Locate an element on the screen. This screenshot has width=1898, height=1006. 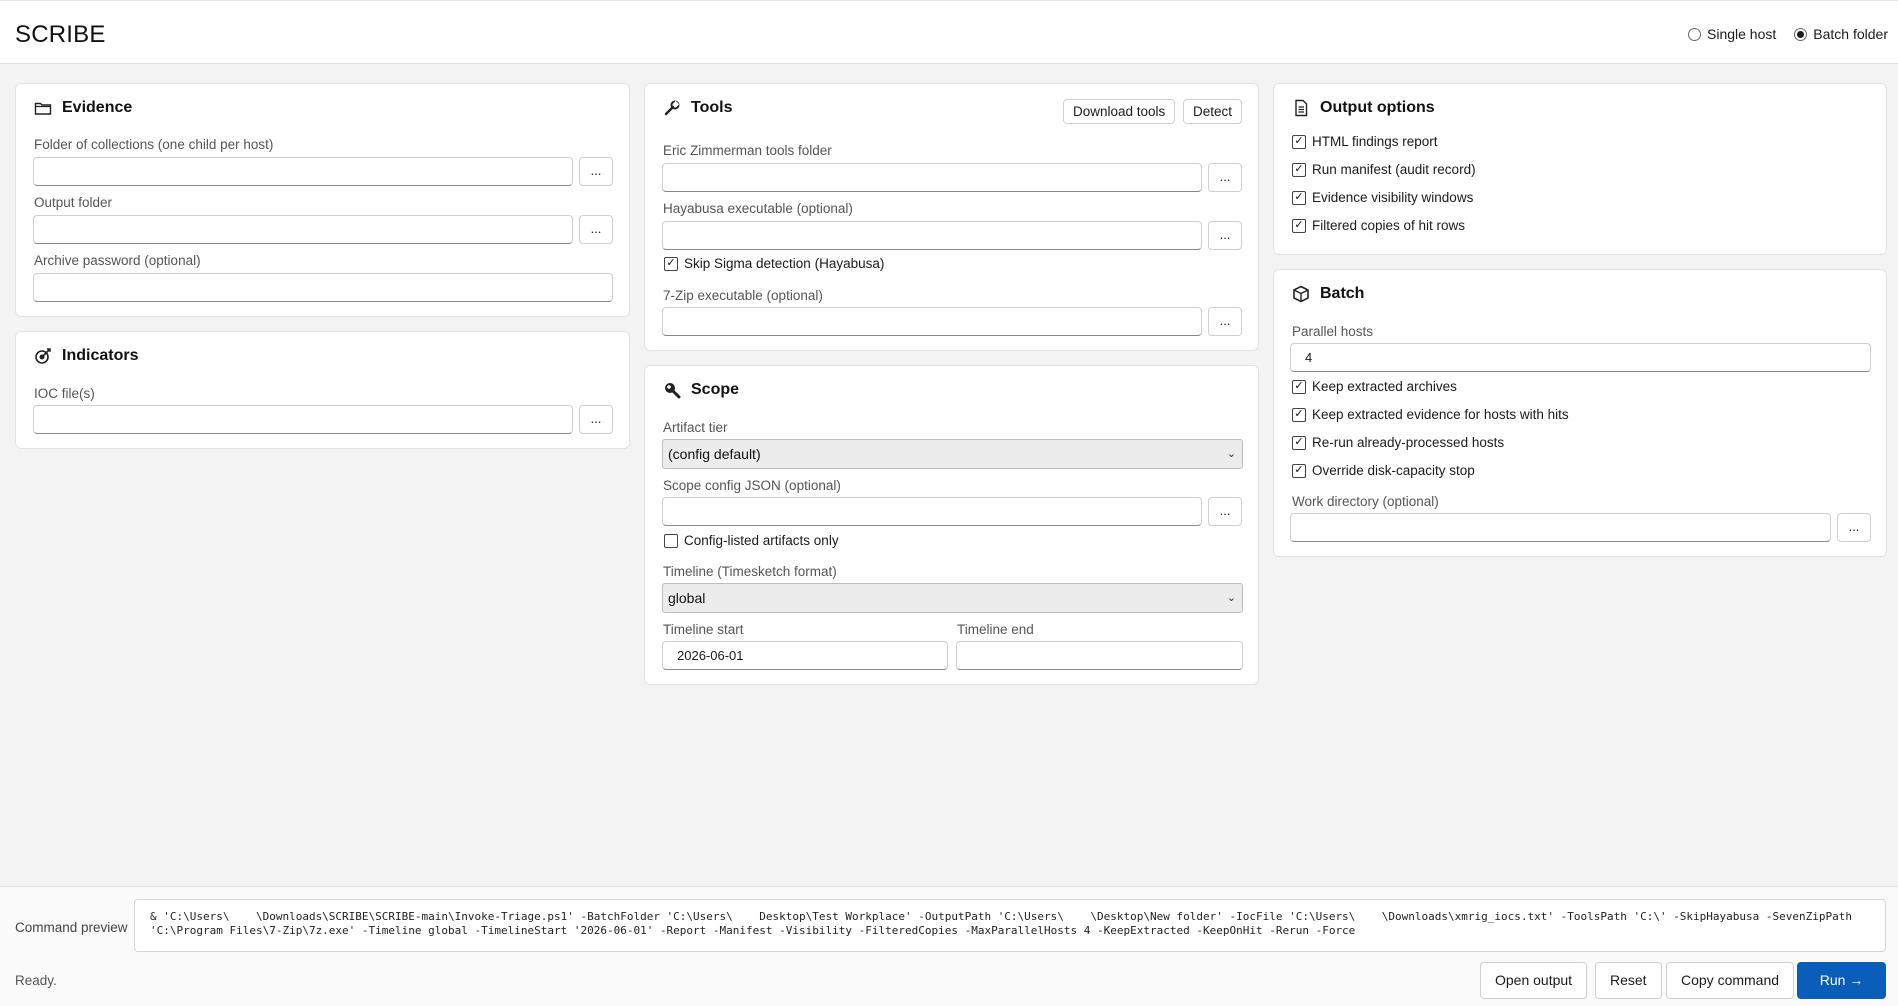
config-only-option: Config-listed artifacts only is located at coordinates (751, 540).